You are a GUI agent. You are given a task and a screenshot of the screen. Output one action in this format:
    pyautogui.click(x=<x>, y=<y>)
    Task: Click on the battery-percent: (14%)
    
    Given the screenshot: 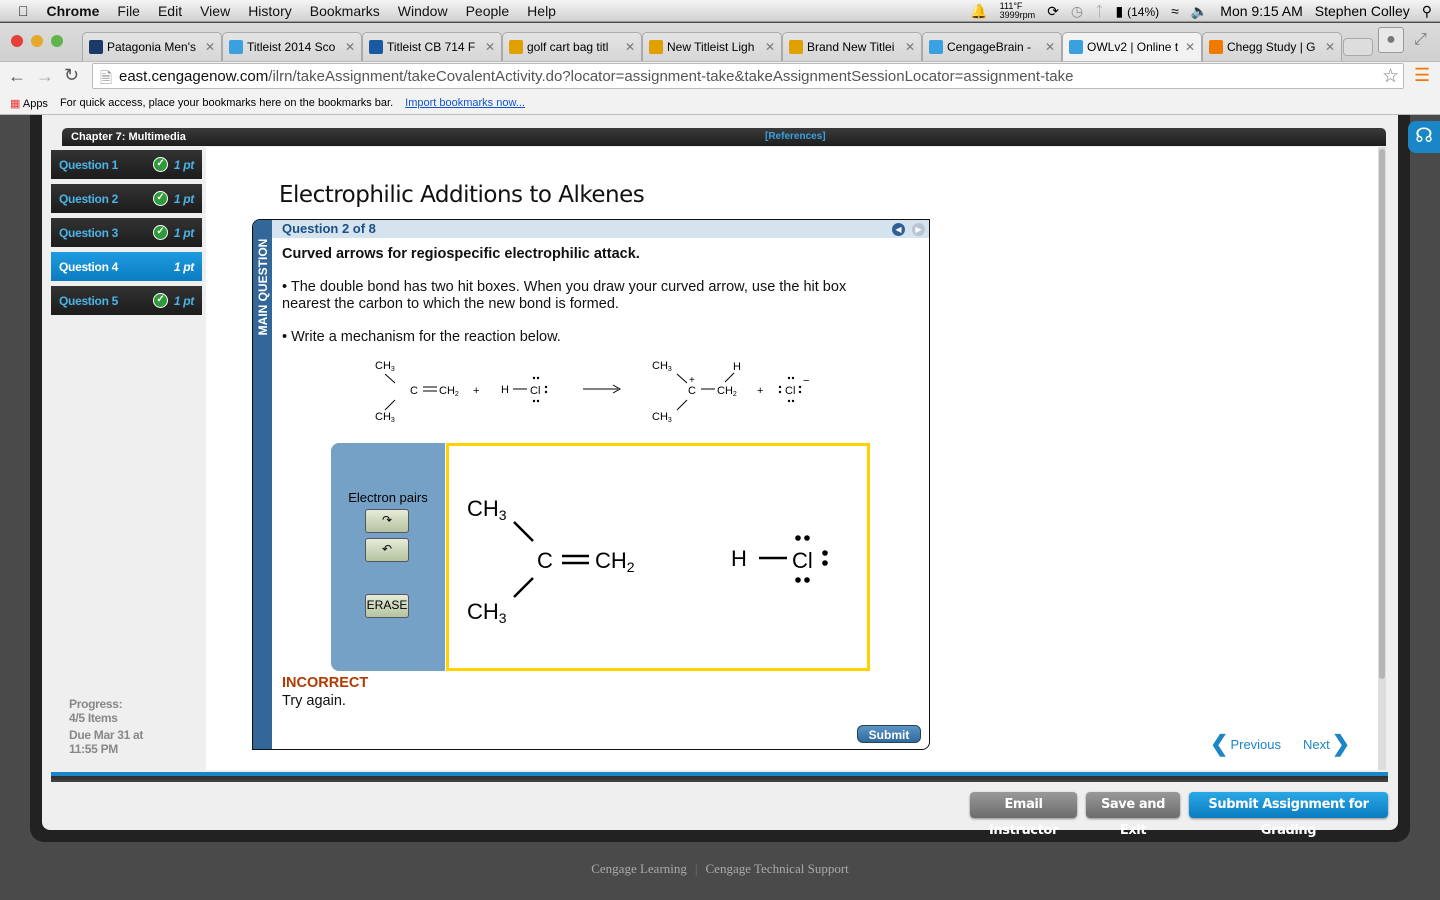 What is the action you would take?
    pyautogui.click(x=1143, y=11)
    